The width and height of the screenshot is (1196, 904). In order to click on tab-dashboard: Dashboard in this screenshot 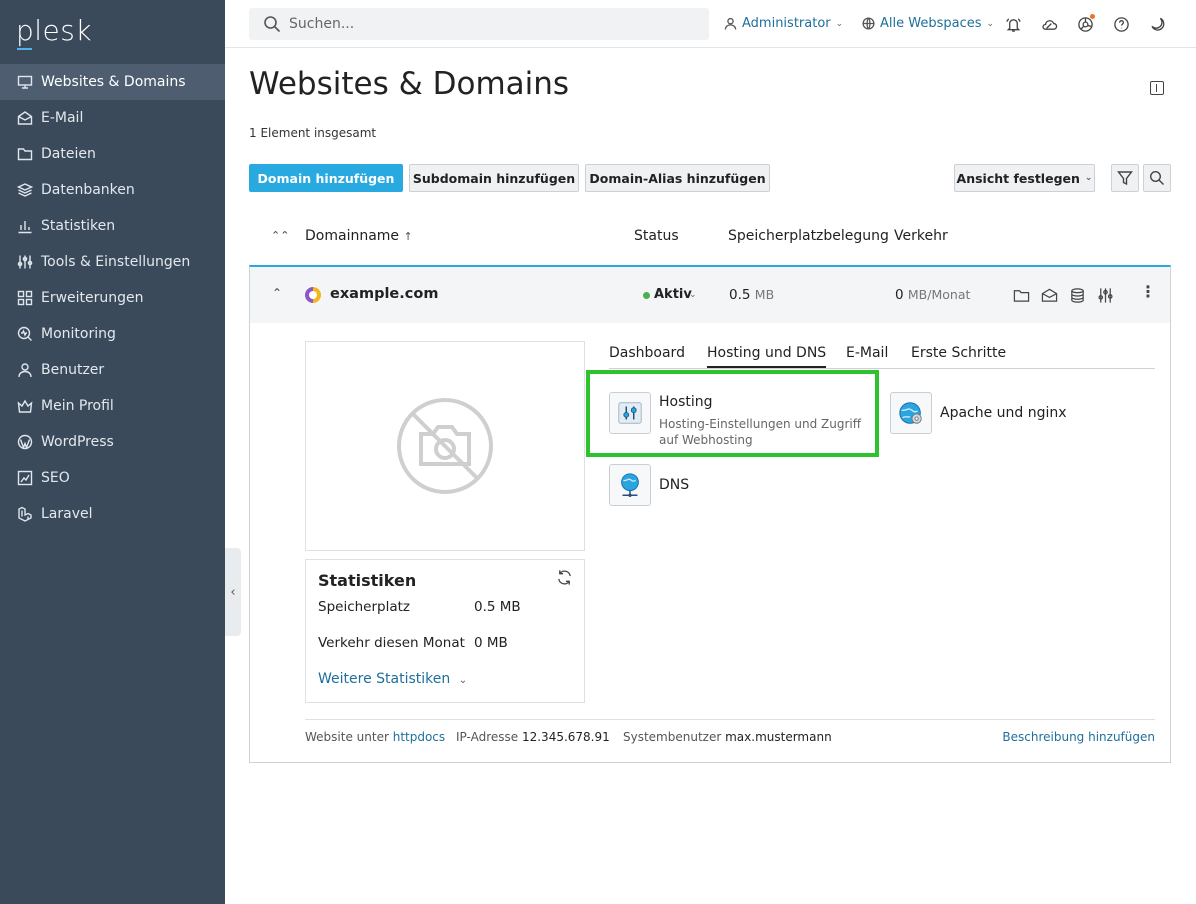, I will do `click(647, 355)`.